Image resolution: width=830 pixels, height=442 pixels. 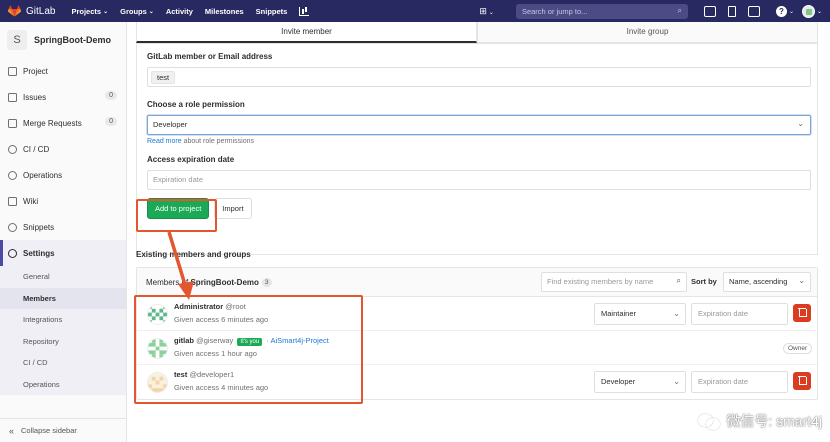 What do you see at coordinates (49, 430) in the screenshot?
I see `collapse-sidebar-label: Collapse sidebar` at bounding box center [49, 430].